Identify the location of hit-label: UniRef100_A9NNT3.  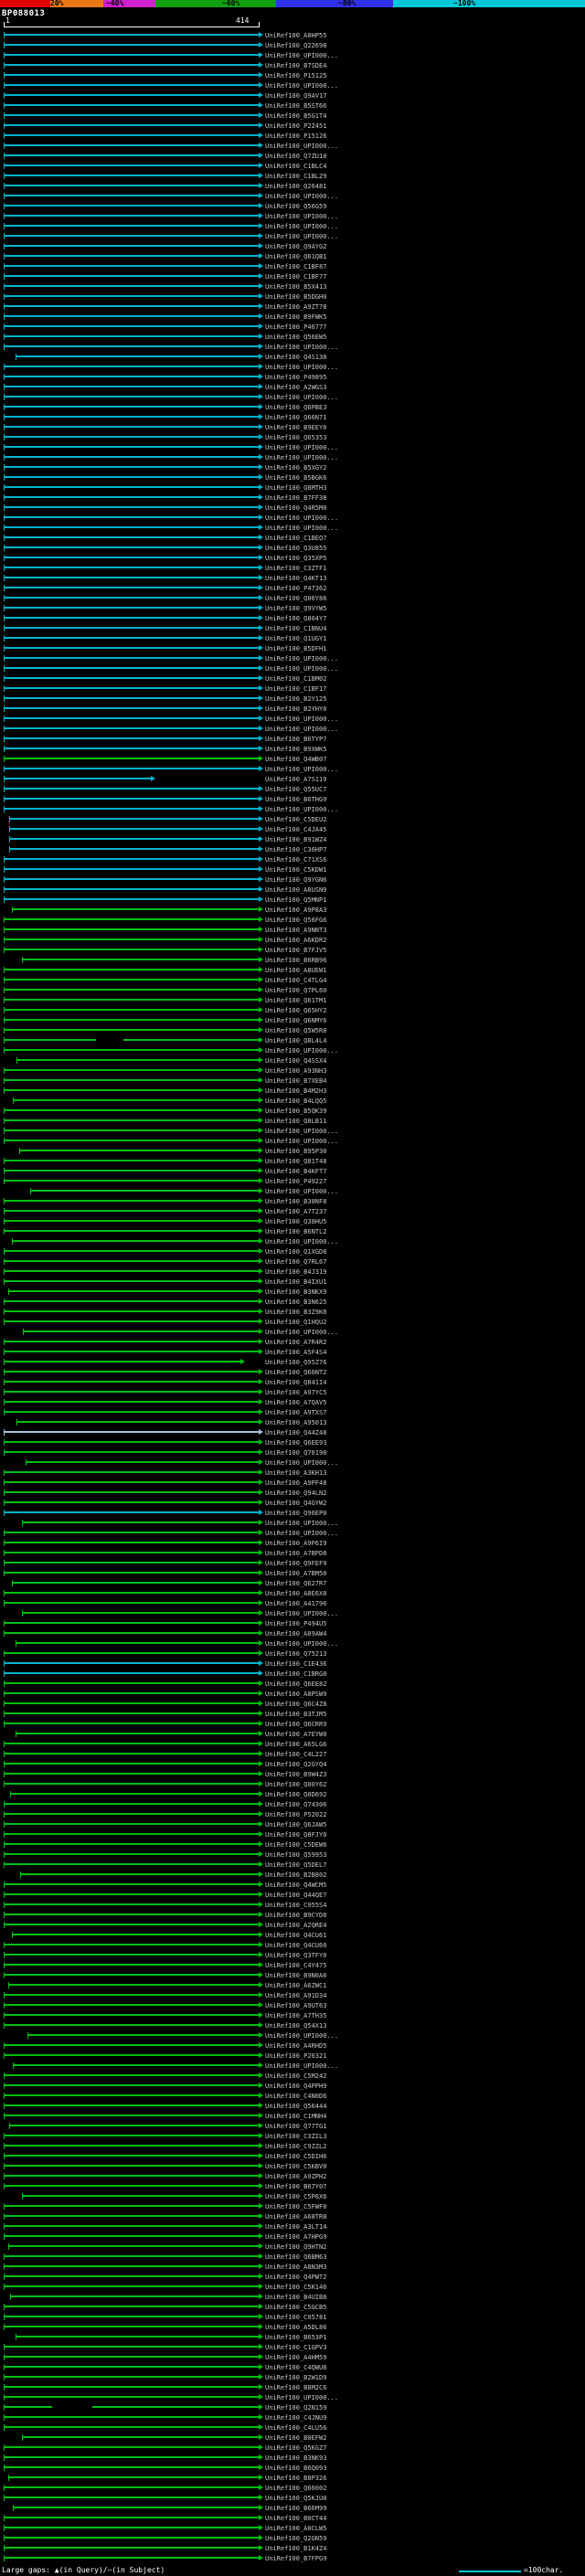
(296, 930).